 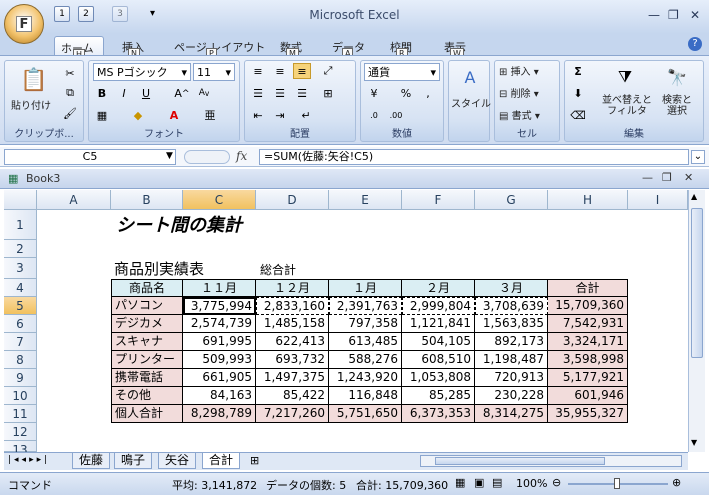 What do you see at coordinates (497, 482) in the screenshot?
I see `page-break-view-icon: ▤` at bounding box center [497, 482].